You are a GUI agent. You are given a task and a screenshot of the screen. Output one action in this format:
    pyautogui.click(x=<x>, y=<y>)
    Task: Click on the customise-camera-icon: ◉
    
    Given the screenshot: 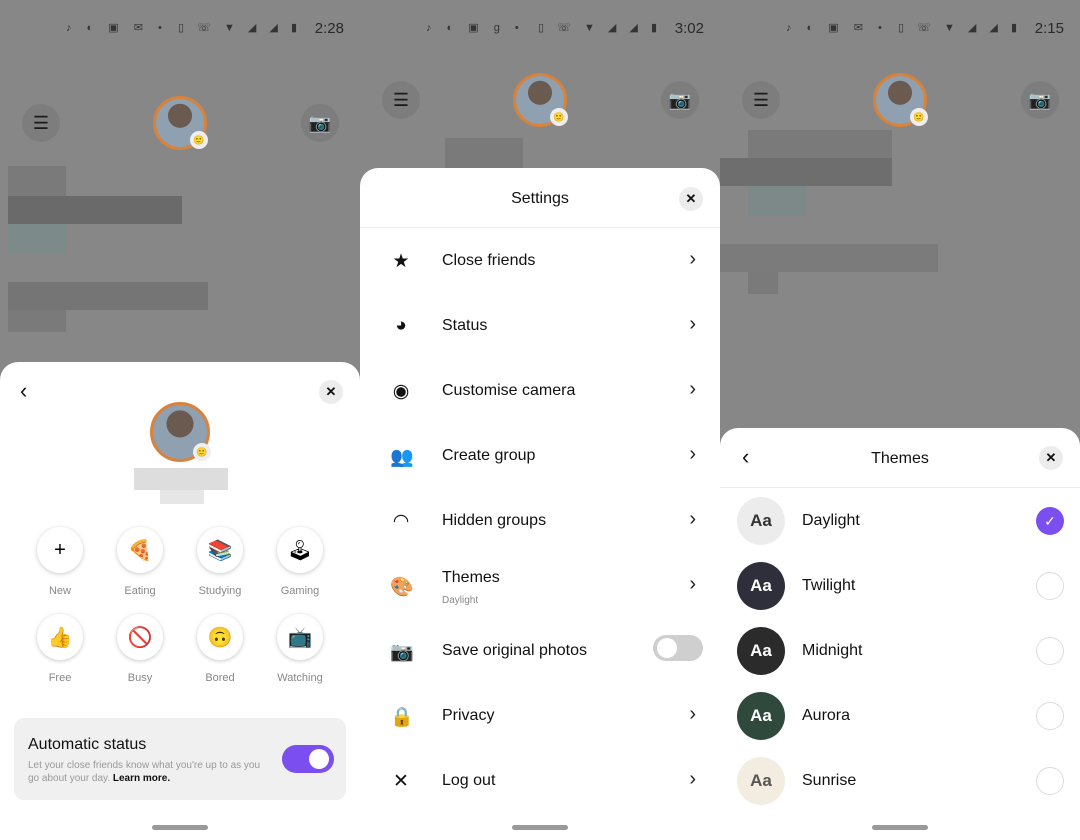 What is the action you would take?
    pyautogui.click(x=401, y=391)
    